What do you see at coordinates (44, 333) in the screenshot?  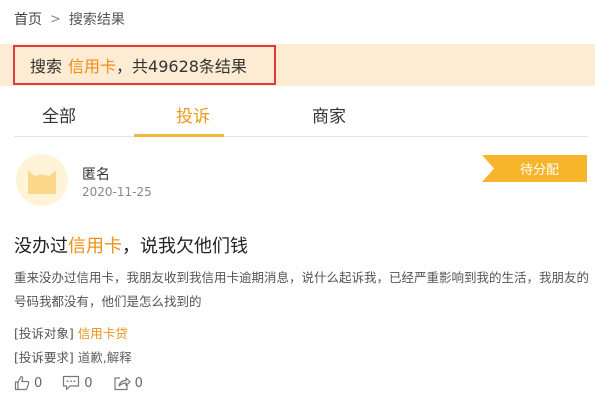 I see `complaint-target-label: [投诉对象]` at bounding box center [44, 333].